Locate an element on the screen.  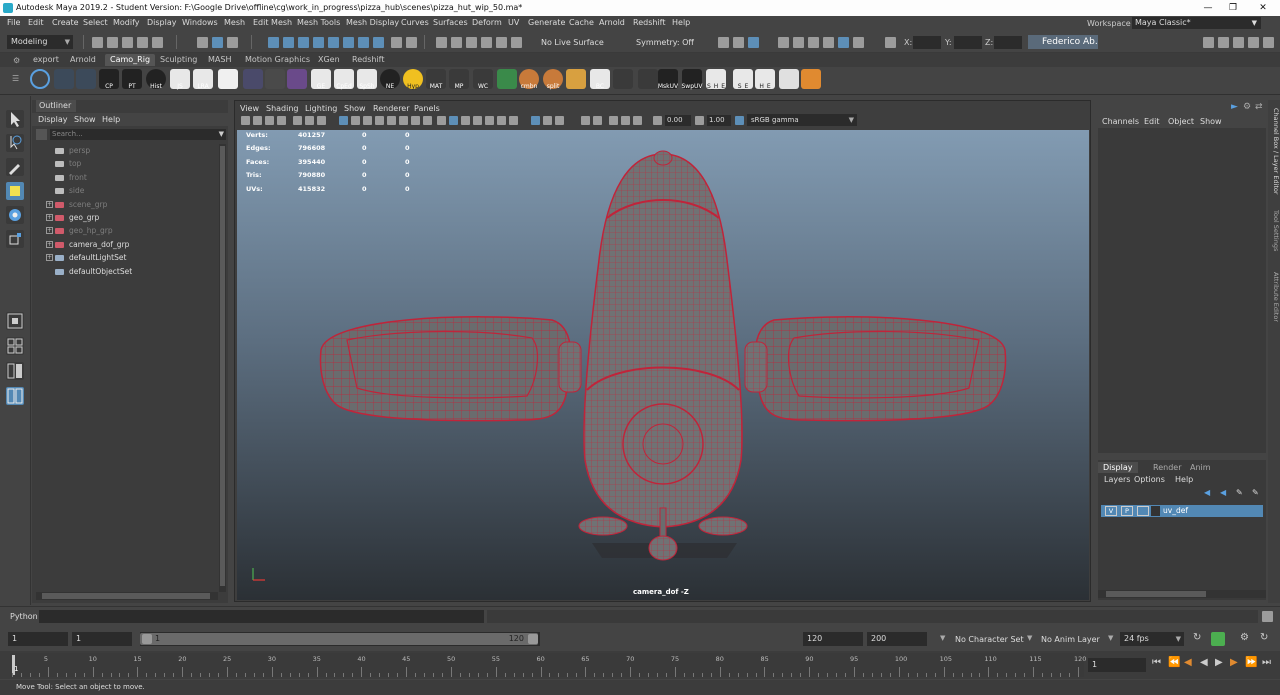
command-language-label: Python is located at coordinates (24, 616).